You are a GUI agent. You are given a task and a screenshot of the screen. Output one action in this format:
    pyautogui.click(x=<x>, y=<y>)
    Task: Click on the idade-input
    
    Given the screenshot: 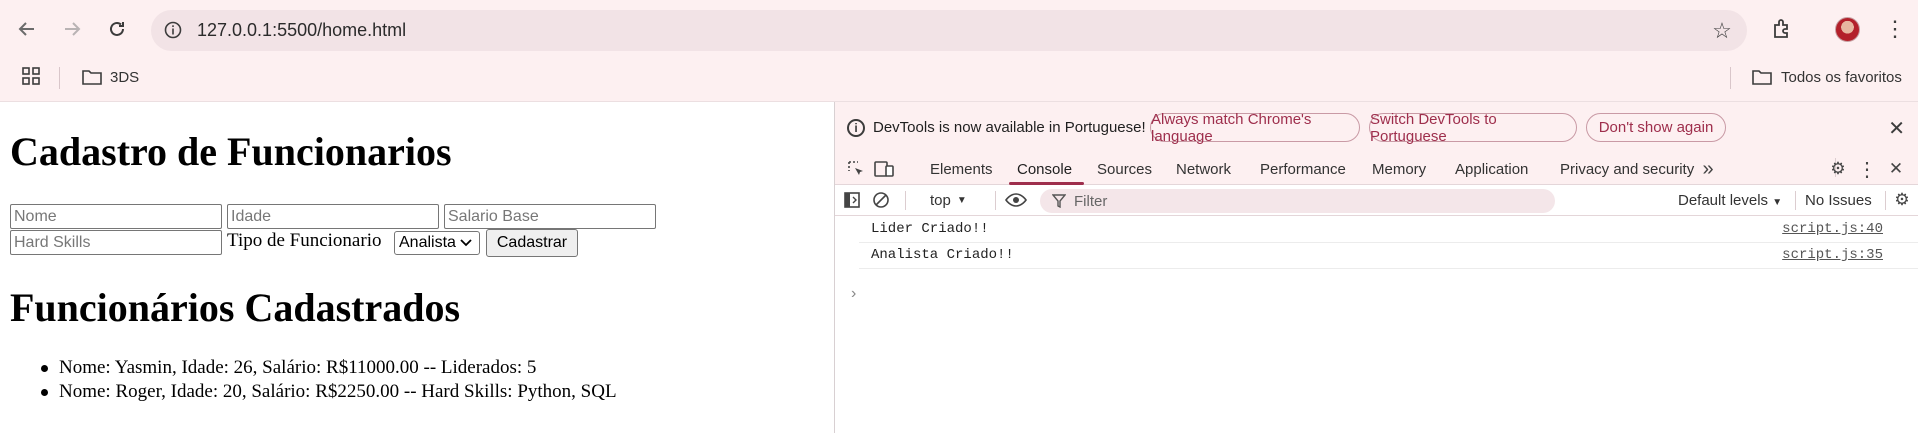 What is the action you would take?
    pyautogui.click(x=333, y=216)
    